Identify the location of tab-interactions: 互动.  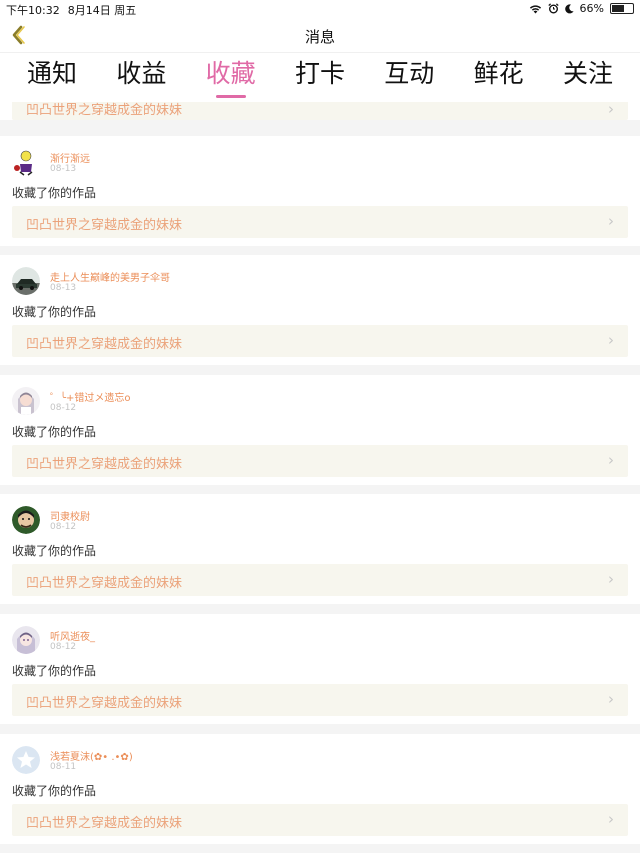
(409, 77).